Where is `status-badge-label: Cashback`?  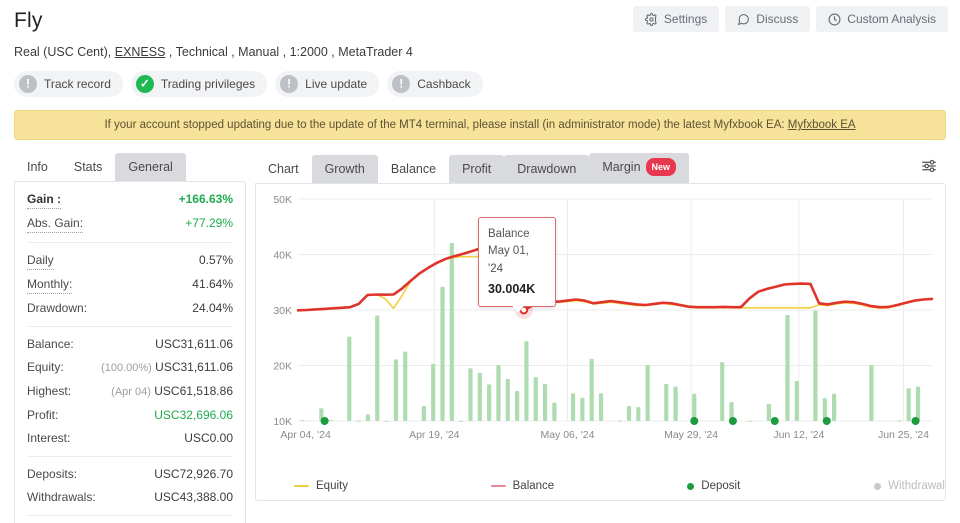
status-badge-label: Cashback is located at coordinates (444, 84).